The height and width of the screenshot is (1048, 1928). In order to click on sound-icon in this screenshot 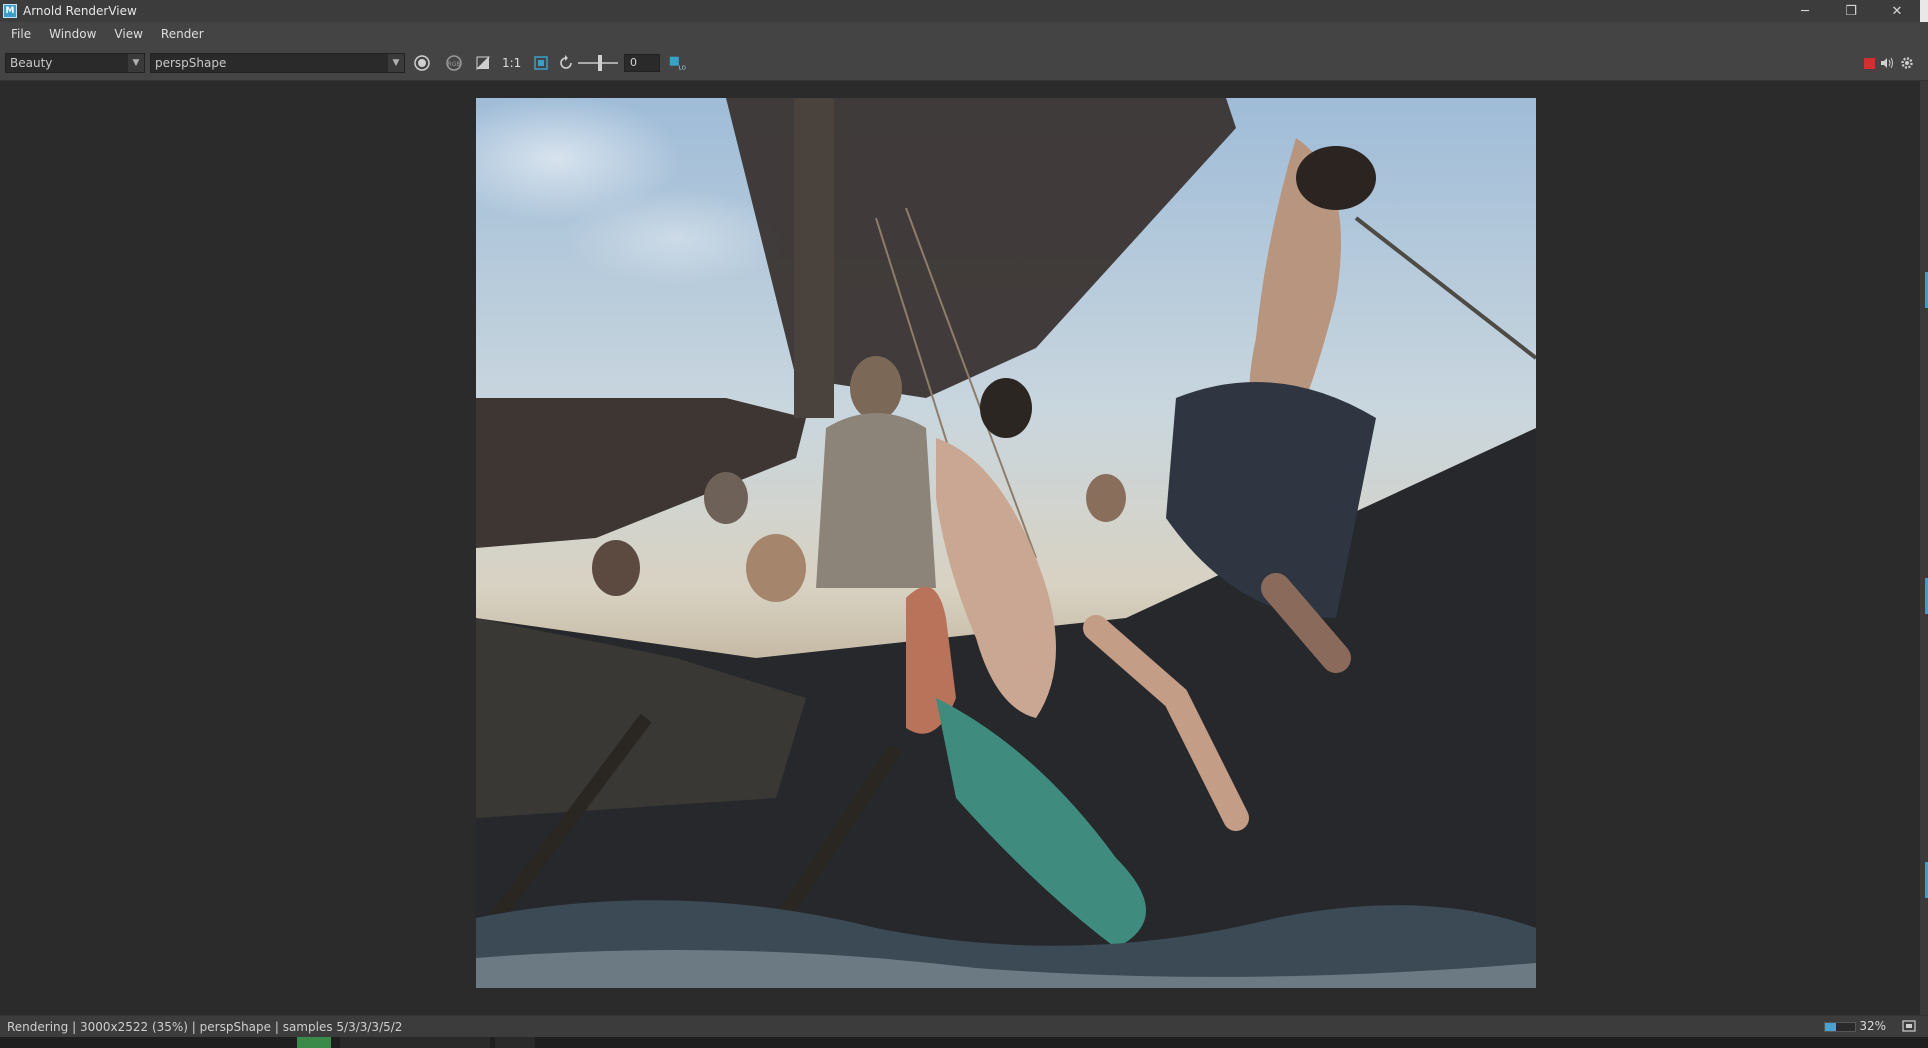, I will do `click(1887, 63)`.